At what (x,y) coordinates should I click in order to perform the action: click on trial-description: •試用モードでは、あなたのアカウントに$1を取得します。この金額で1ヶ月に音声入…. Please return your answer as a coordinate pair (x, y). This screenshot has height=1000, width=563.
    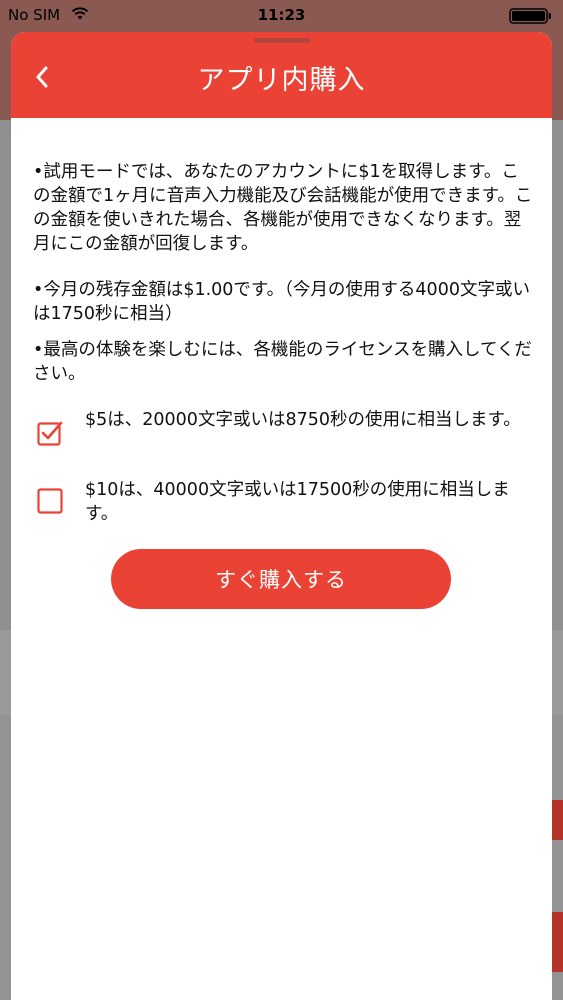
    Looking at the image, I should click on (283, 208).